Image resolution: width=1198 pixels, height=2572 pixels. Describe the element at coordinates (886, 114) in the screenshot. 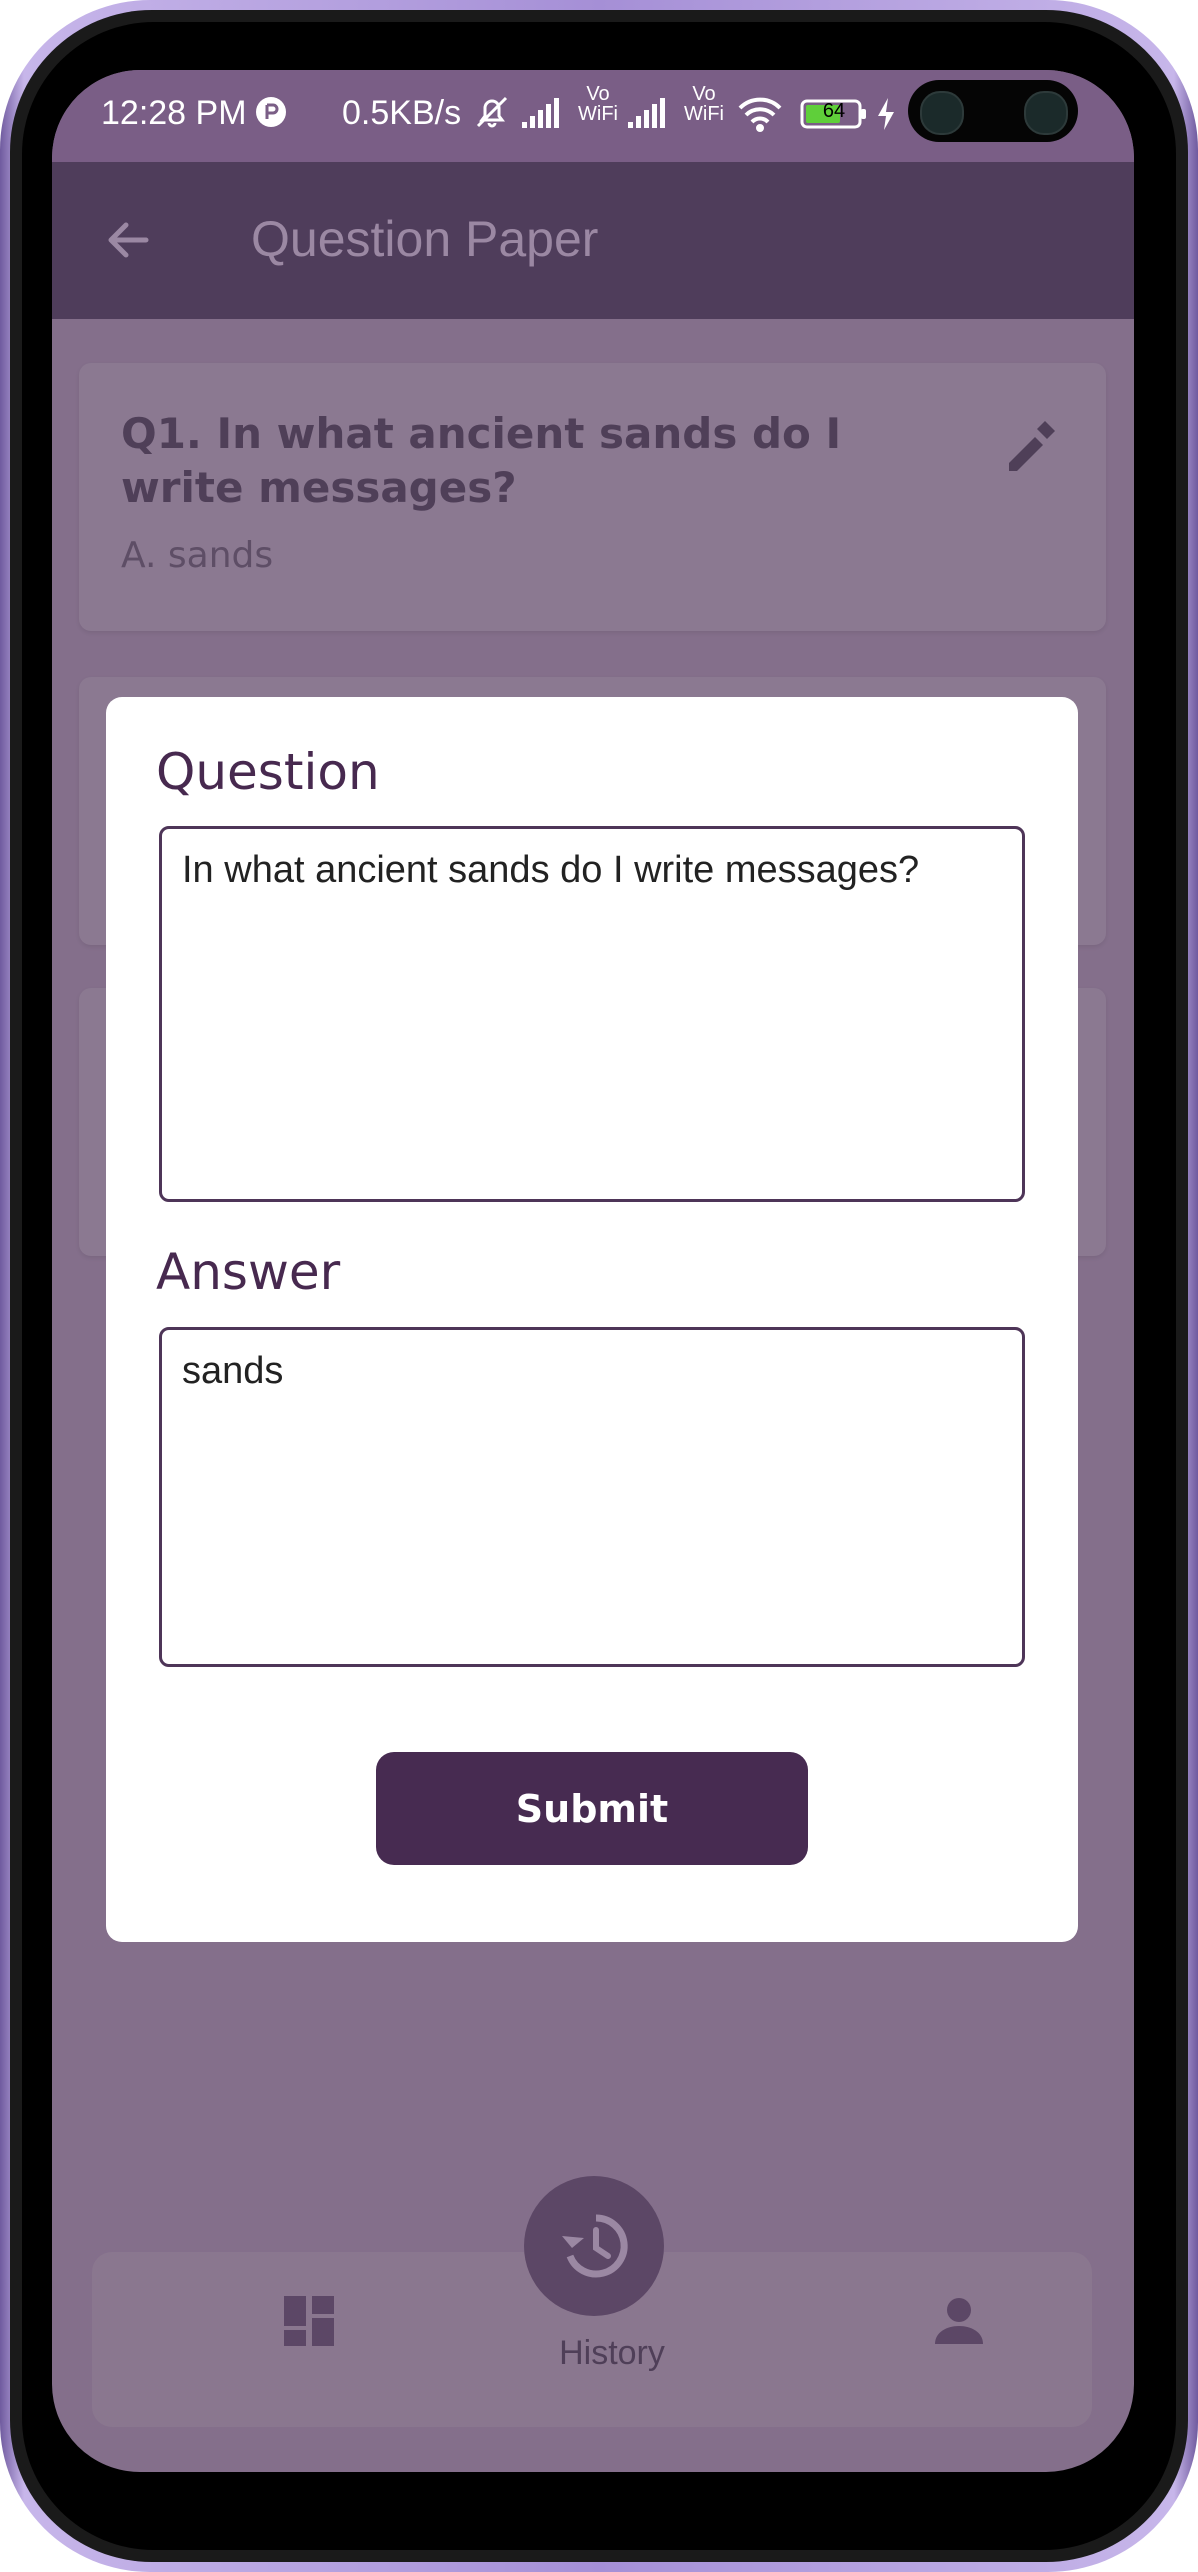

I see `charging-icon` at that location.